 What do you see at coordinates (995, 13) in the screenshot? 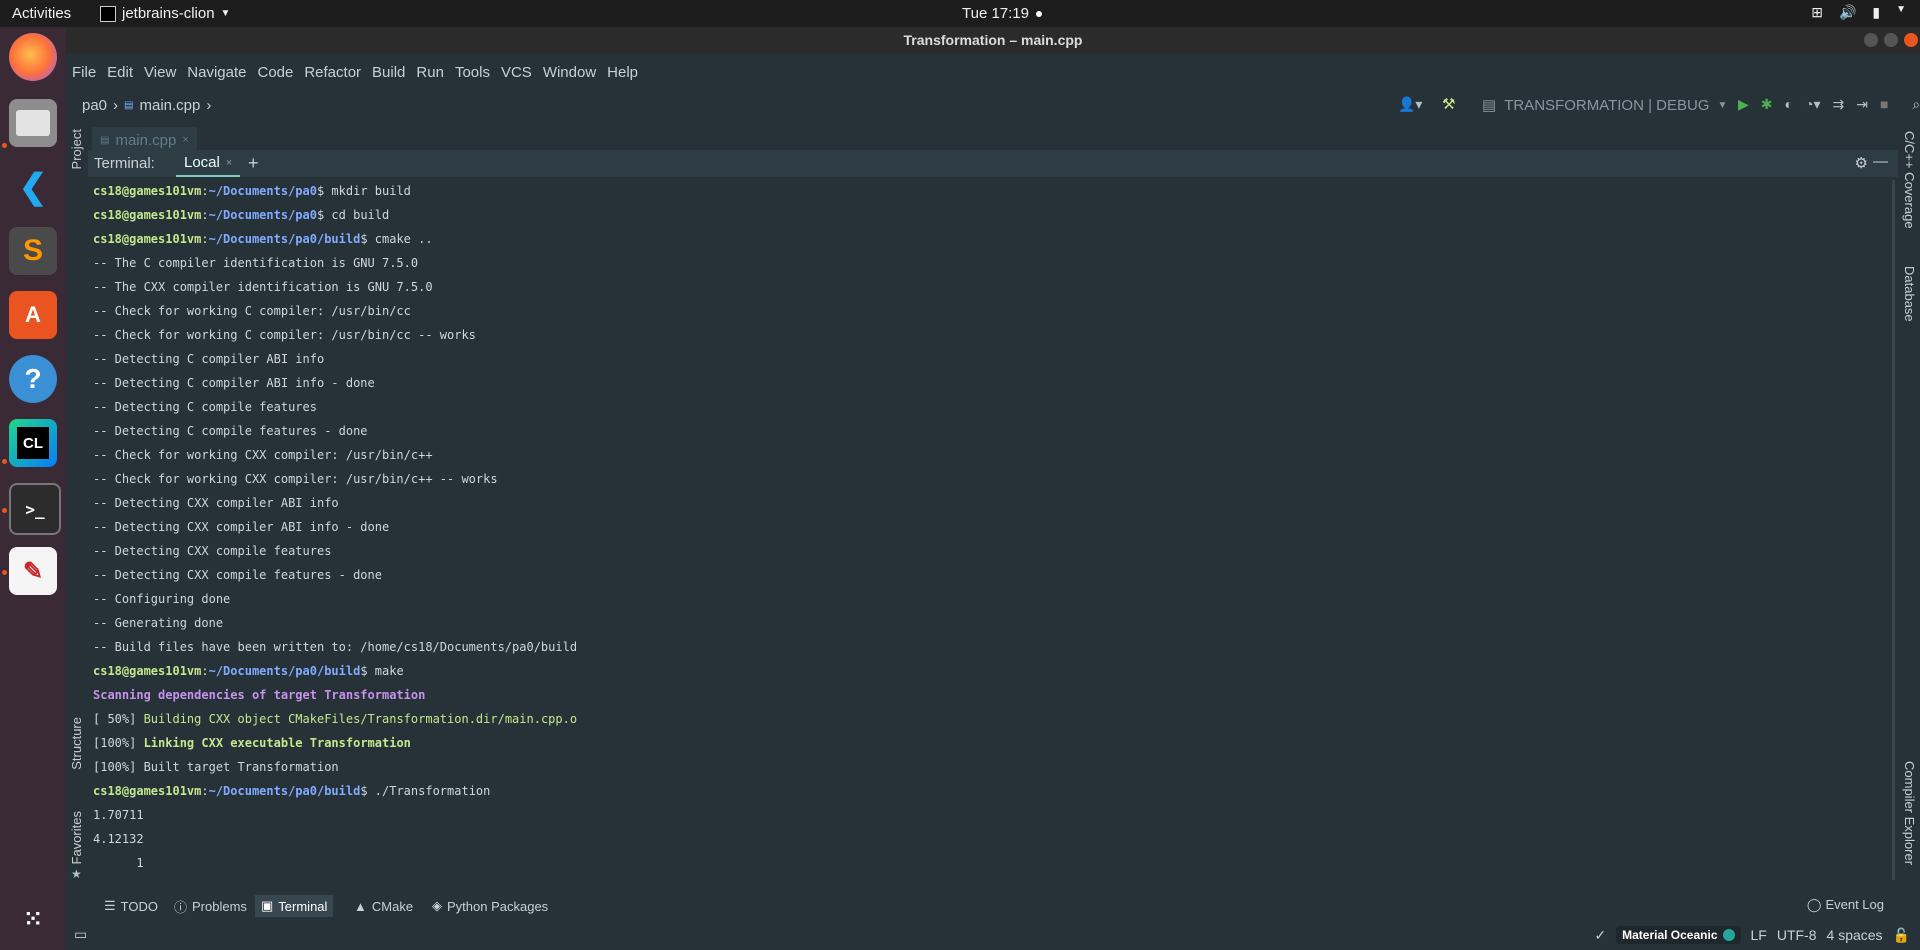
I see `clock-label: Tue 17:19` at bounding box center [995, 13].